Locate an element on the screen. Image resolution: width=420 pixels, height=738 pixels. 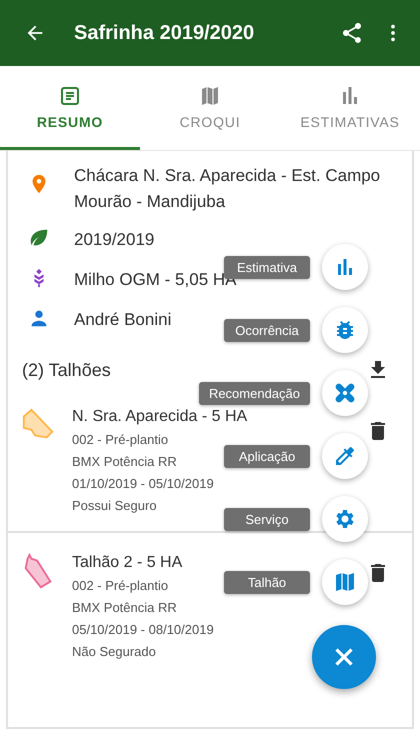
dropper-icon is located at coordinates (345, 456).